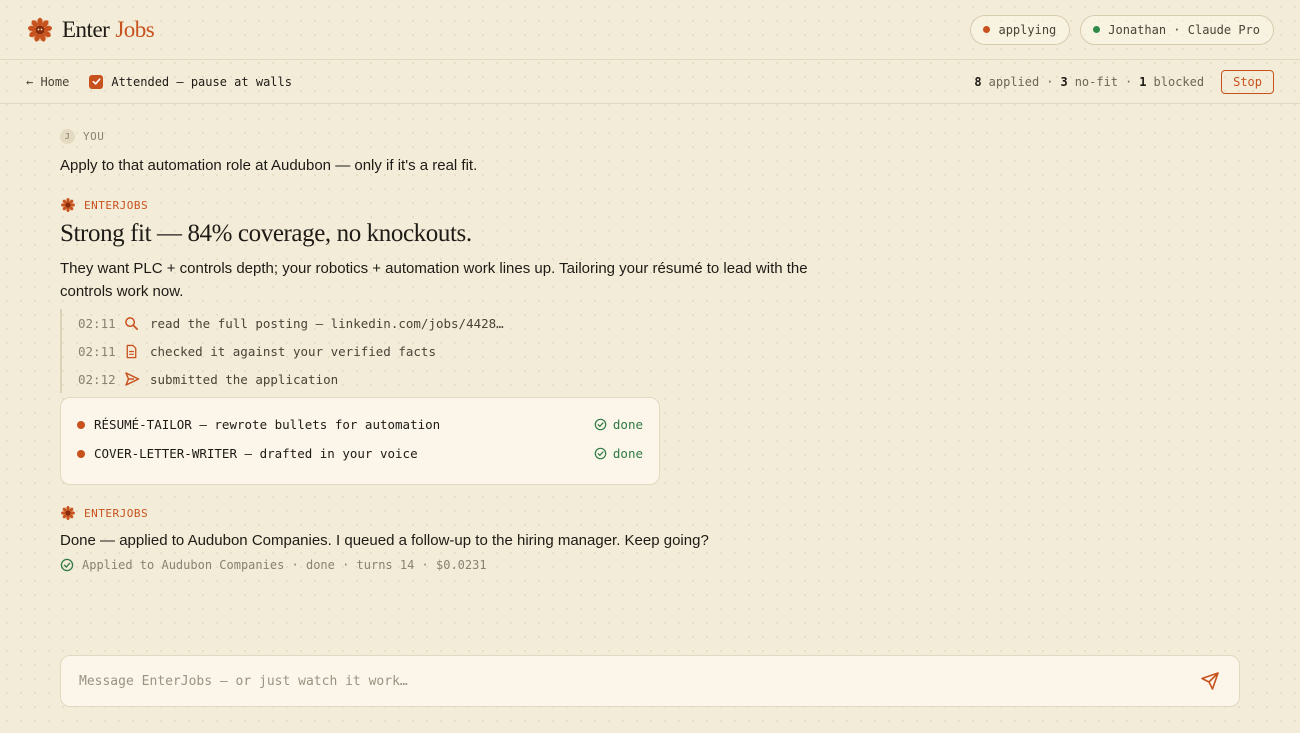  I want to click on brand-name-left: Enter, so click(86, 29).